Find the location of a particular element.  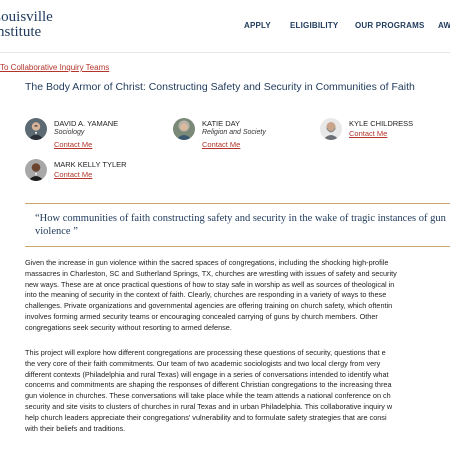

member-name: MARK KELLY TYLER is located at coordinates (90, 164).